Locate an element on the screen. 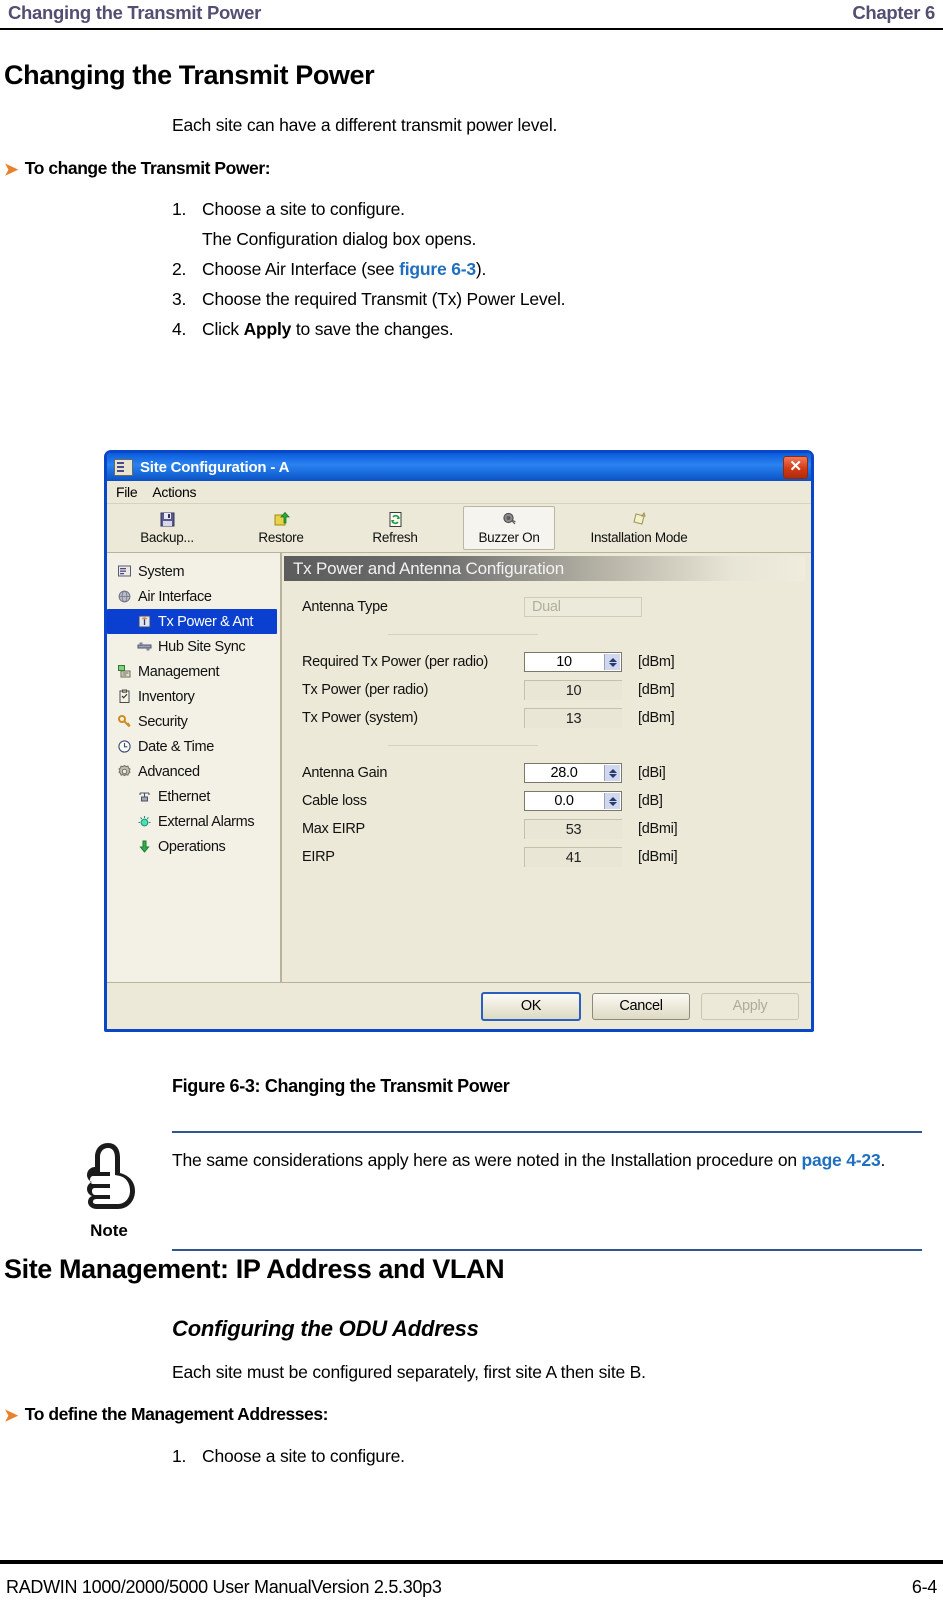 The width and height of the screenshot is (943, 1604). note-rule-bottom is located at coordinates (547, 1250).